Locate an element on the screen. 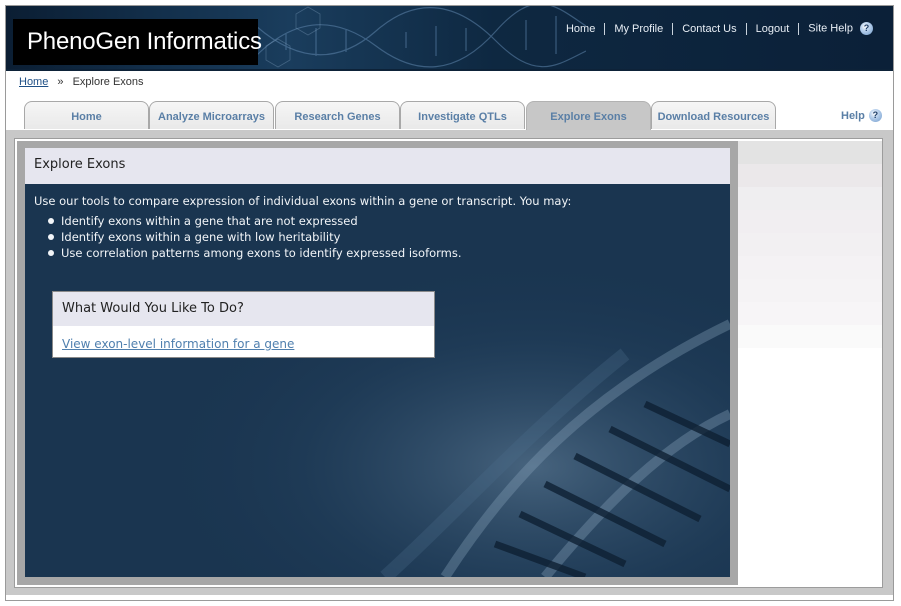 This screenshot has height=606, width=901. tab-investigate-qtls: Investigate QTLs is located at coordinates (462, 115).